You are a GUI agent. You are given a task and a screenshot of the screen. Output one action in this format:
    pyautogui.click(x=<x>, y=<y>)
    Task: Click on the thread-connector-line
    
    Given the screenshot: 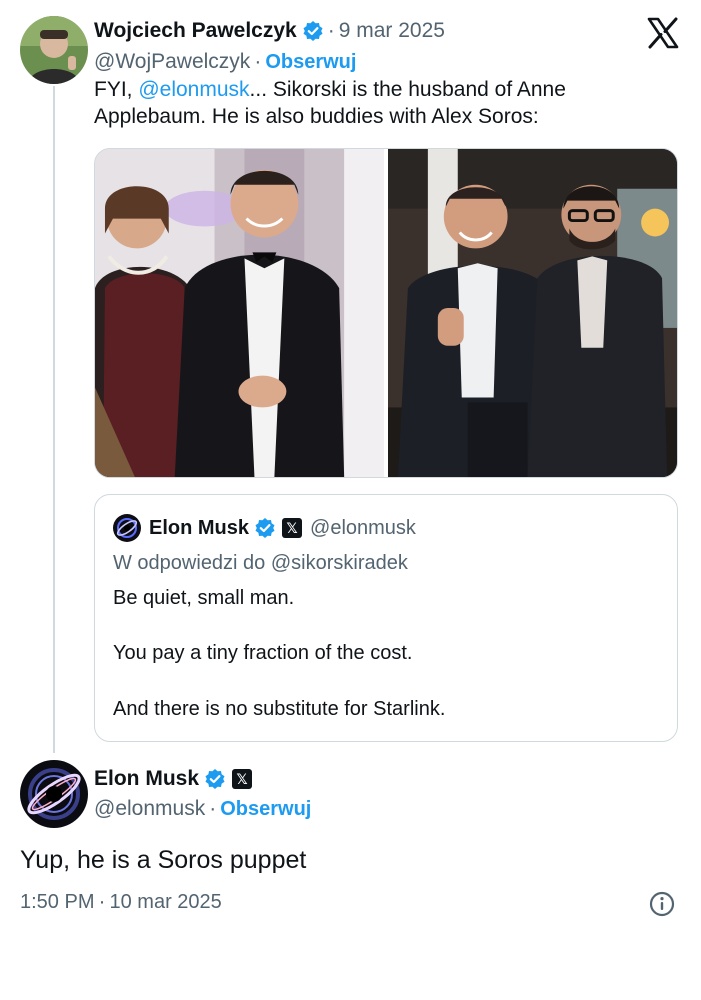 What is the action you would take?
    pyautogui.click(x=54, y=419)
    